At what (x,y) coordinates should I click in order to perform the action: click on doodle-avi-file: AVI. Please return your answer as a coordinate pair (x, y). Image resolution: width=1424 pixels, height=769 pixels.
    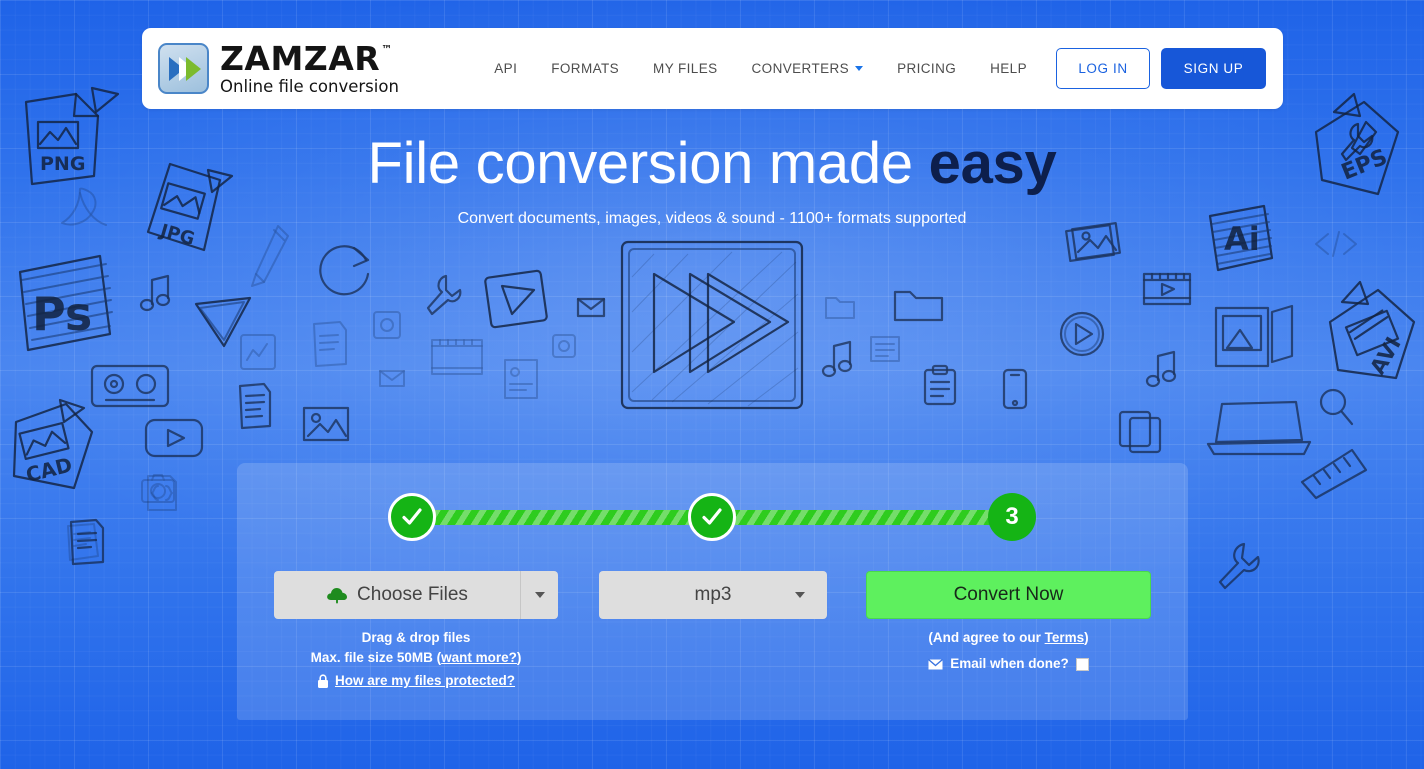
    Looking at the image, I should click on (1372, 334).